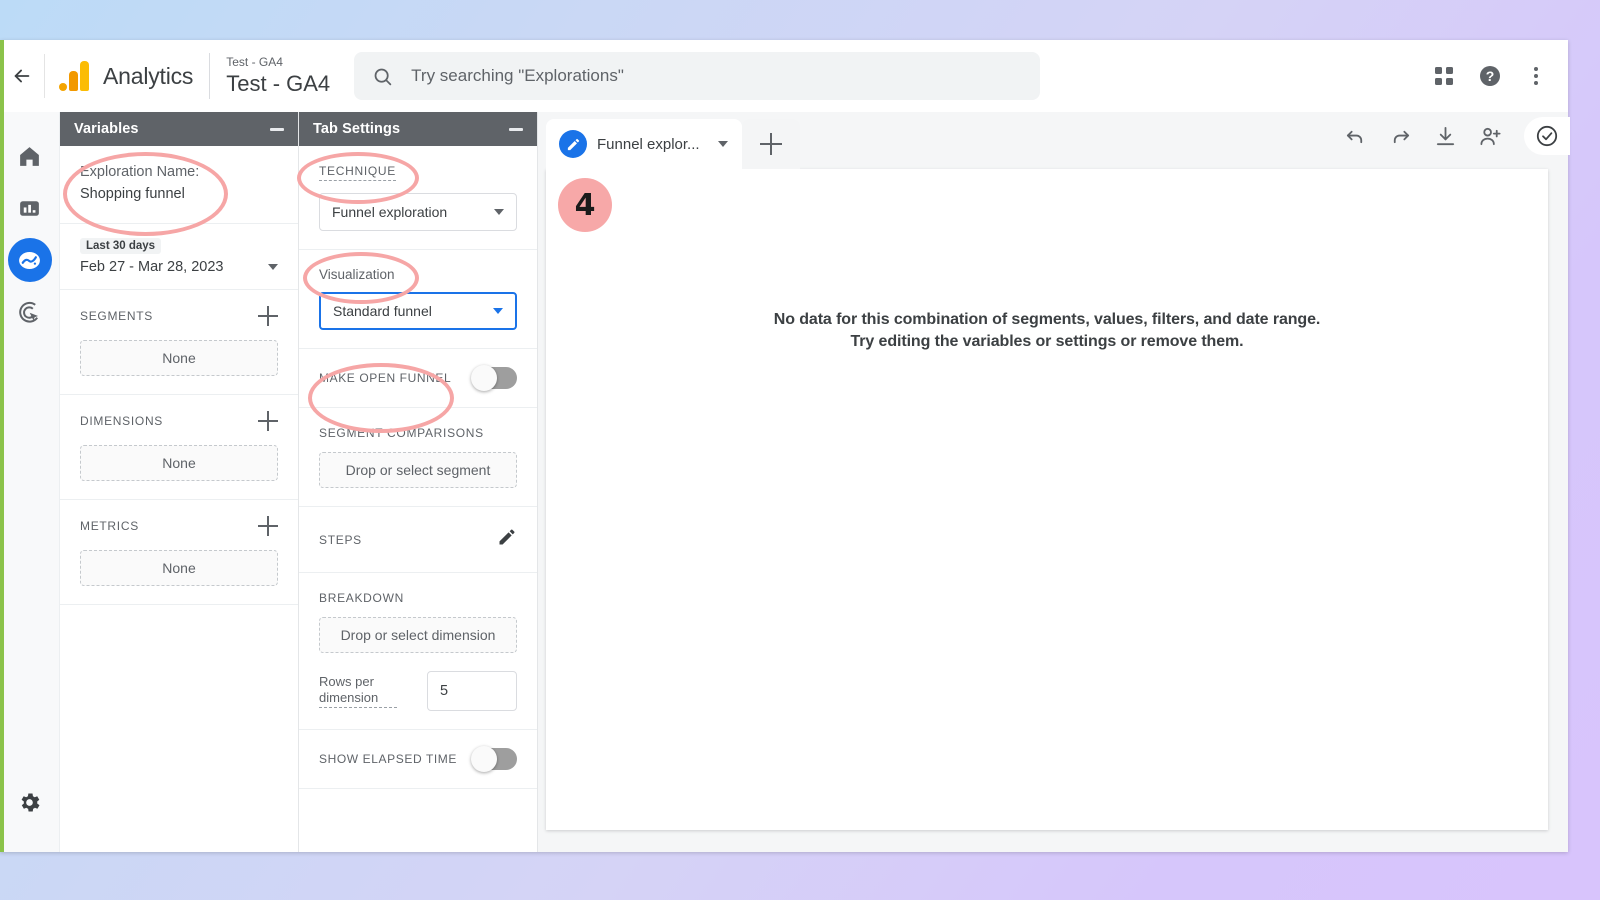 The width and height of the screenshot is (1600, 900). What do you see at coordinates (179, 568) in the screenshot?
I see `metrics-value: None` at bounding box center [179, 568].